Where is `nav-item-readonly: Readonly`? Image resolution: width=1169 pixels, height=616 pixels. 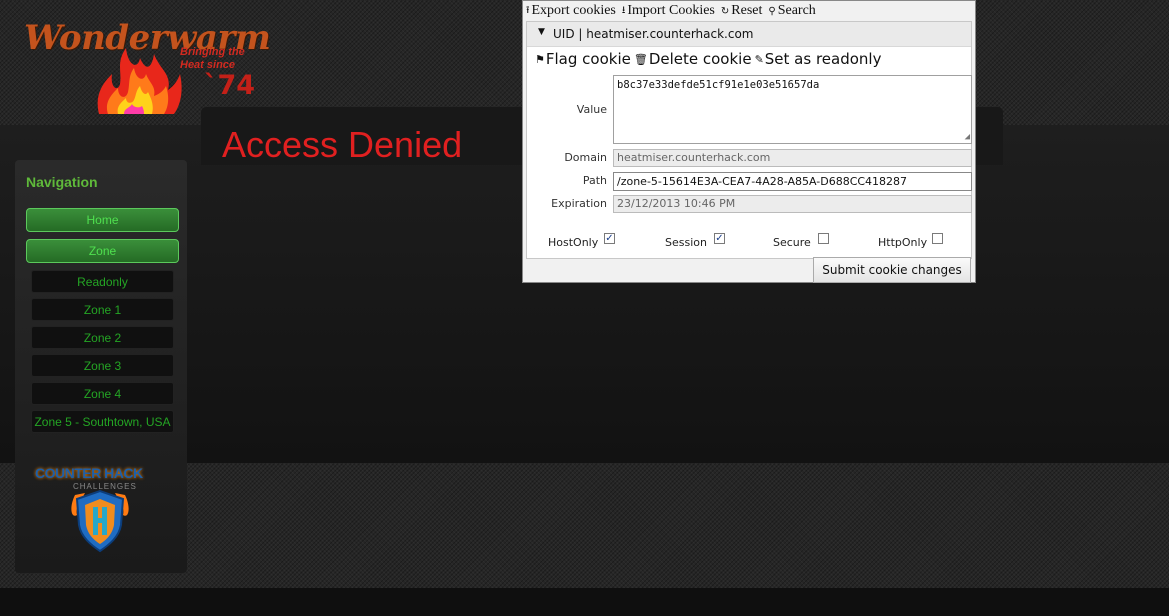
nav-item-readonly: Readonly is located at coordinates (102, 281).